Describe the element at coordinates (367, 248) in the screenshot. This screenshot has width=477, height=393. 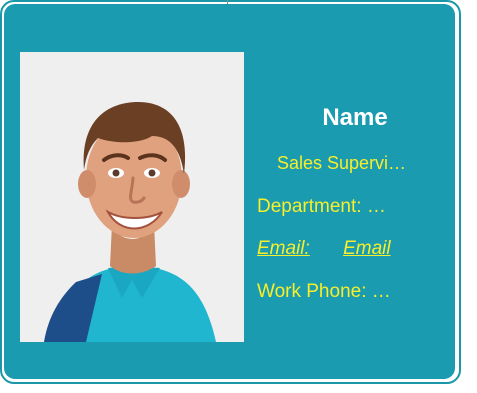
I see `email-link: Email` at that location.